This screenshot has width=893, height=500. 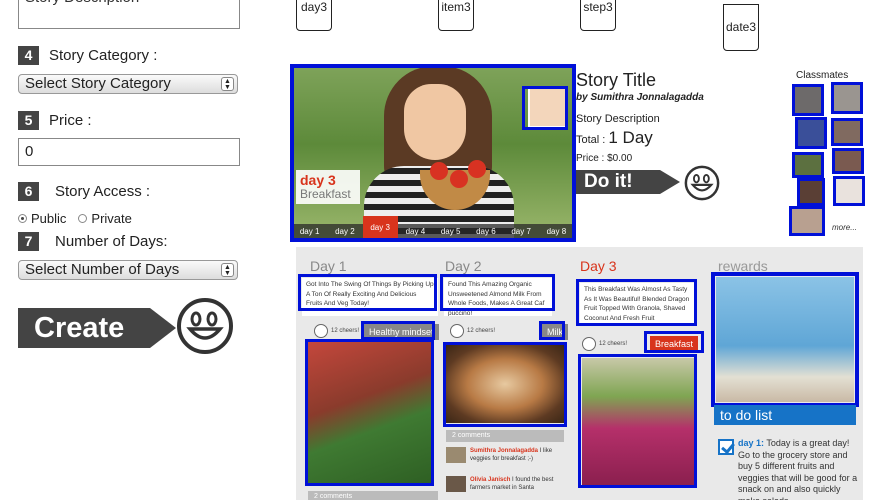 I want to click on number-of-days-step: 7 Number of Days:, so click(x=93, y=241).